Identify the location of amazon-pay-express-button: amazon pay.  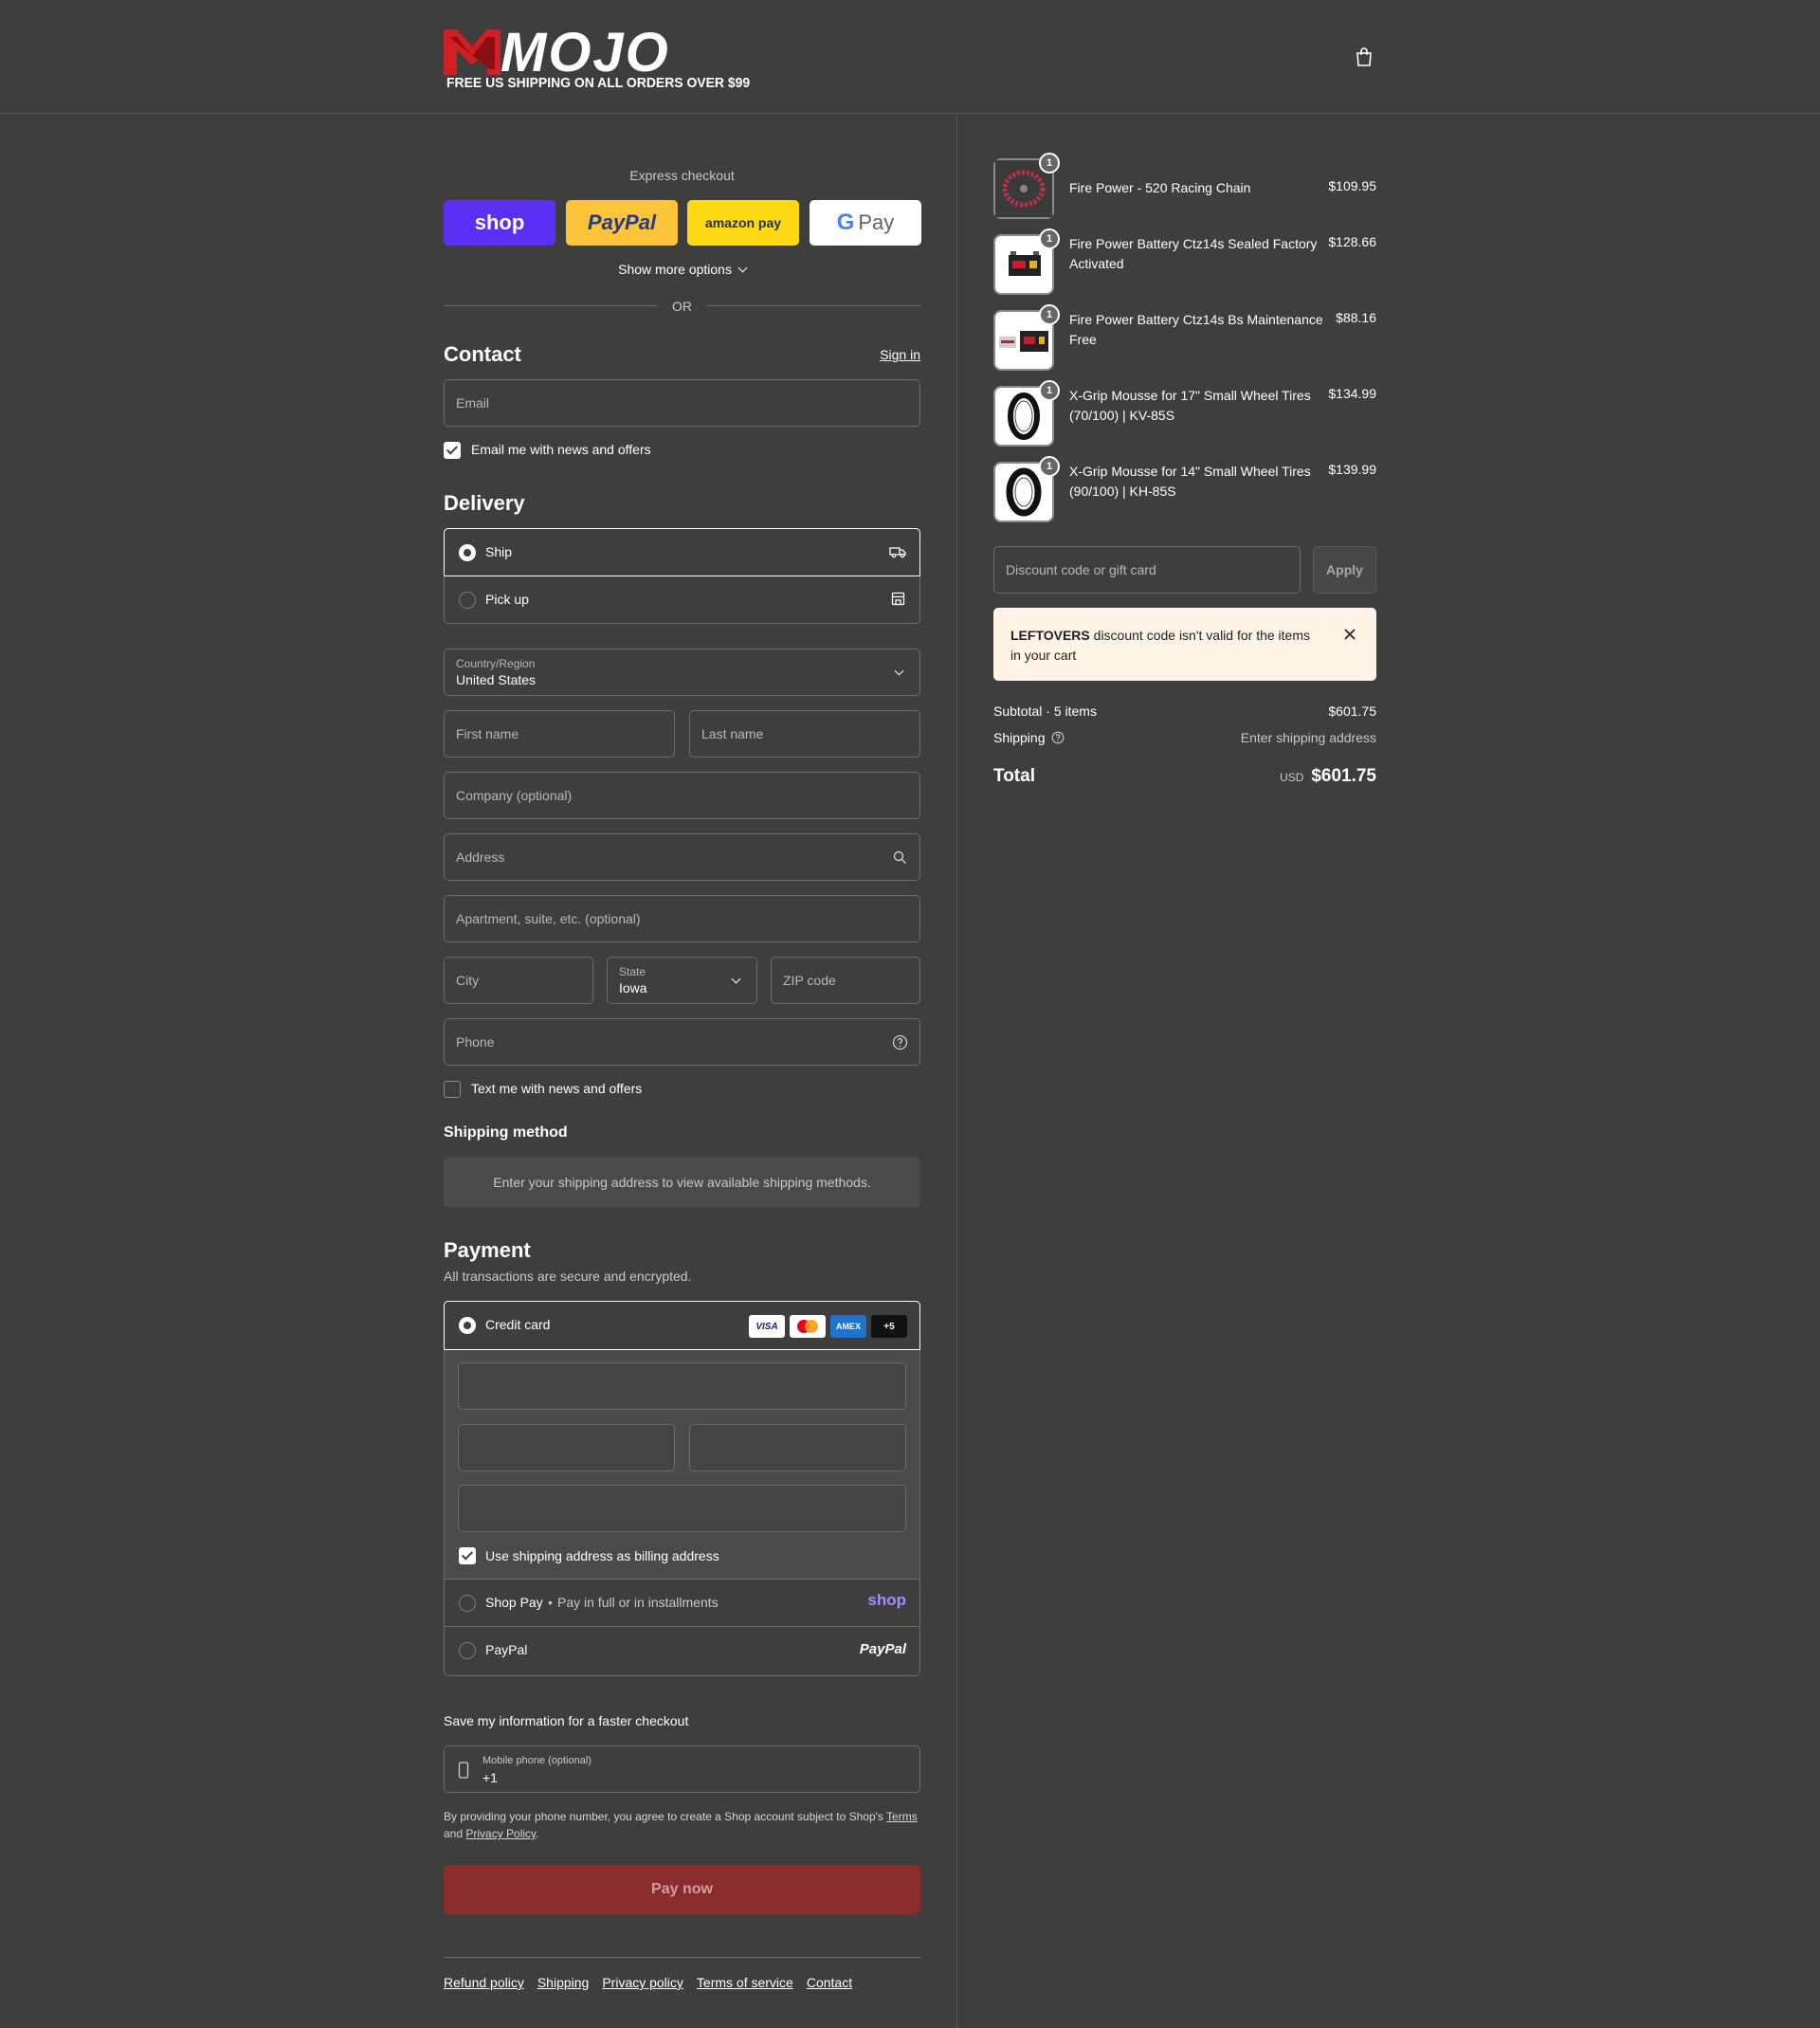
(743, 223).